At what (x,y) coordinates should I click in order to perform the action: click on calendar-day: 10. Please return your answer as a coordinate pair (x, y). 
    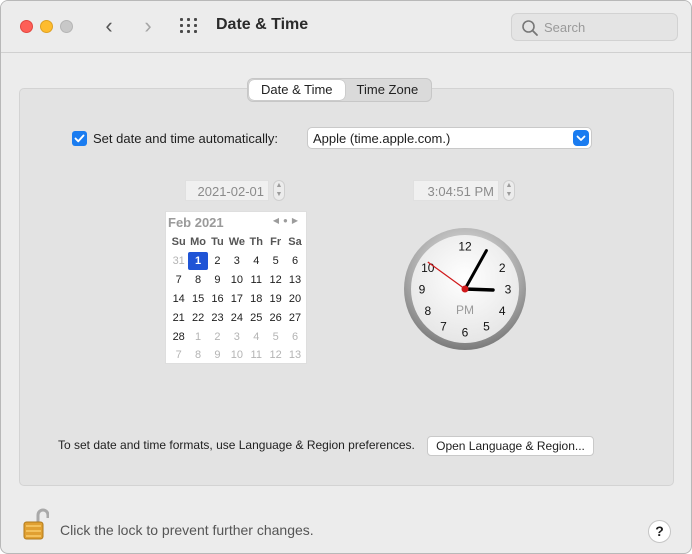
    Looking at the image, I should click on (236, 355).